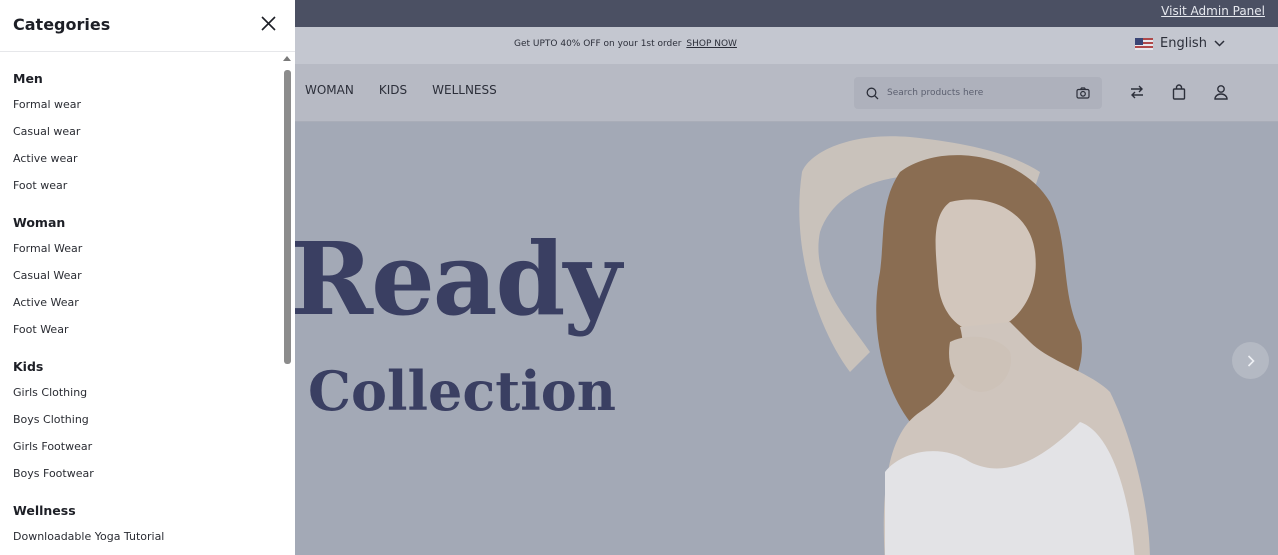  What do you see at coordinates (1144, 43) in the screenshot?
I see `us-flag-icon` at bounding box center [1144, 43].